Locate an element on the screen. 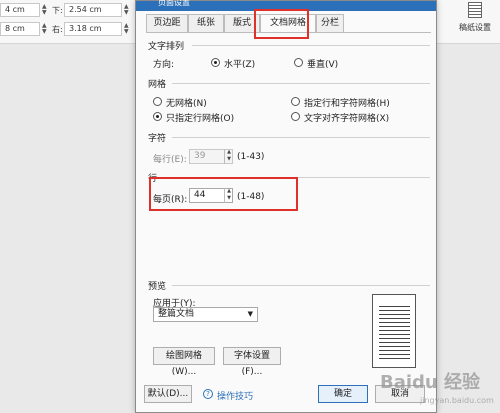  horizontal-radio is located at coordinates (215, 62).